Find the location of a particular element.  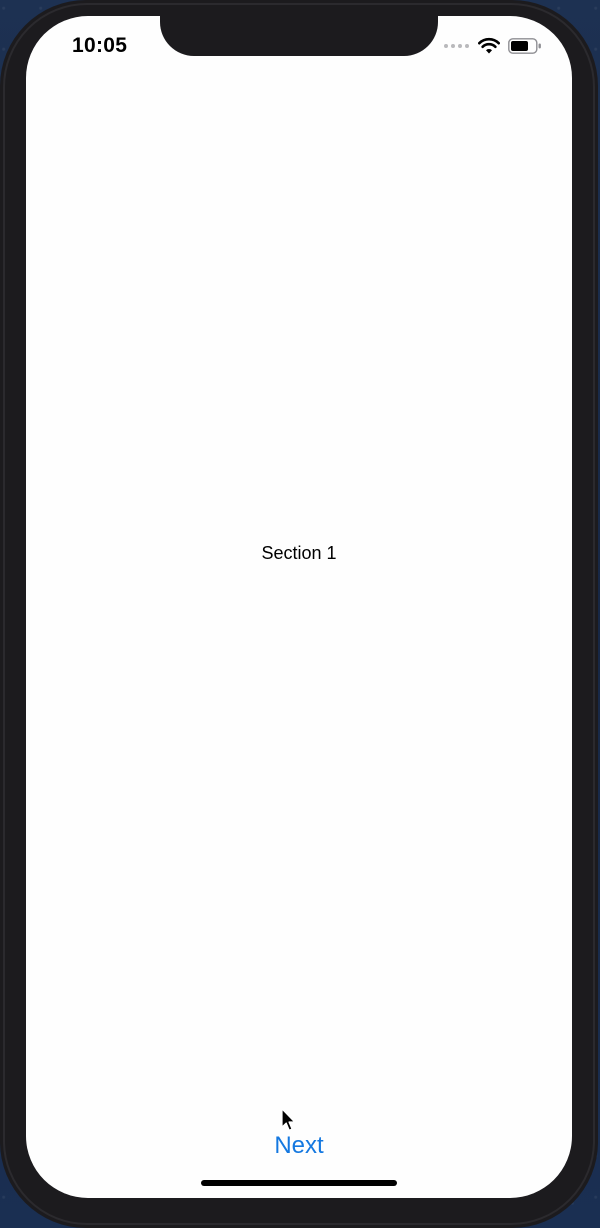

home-indicator is located at coordinates (299, 1183).